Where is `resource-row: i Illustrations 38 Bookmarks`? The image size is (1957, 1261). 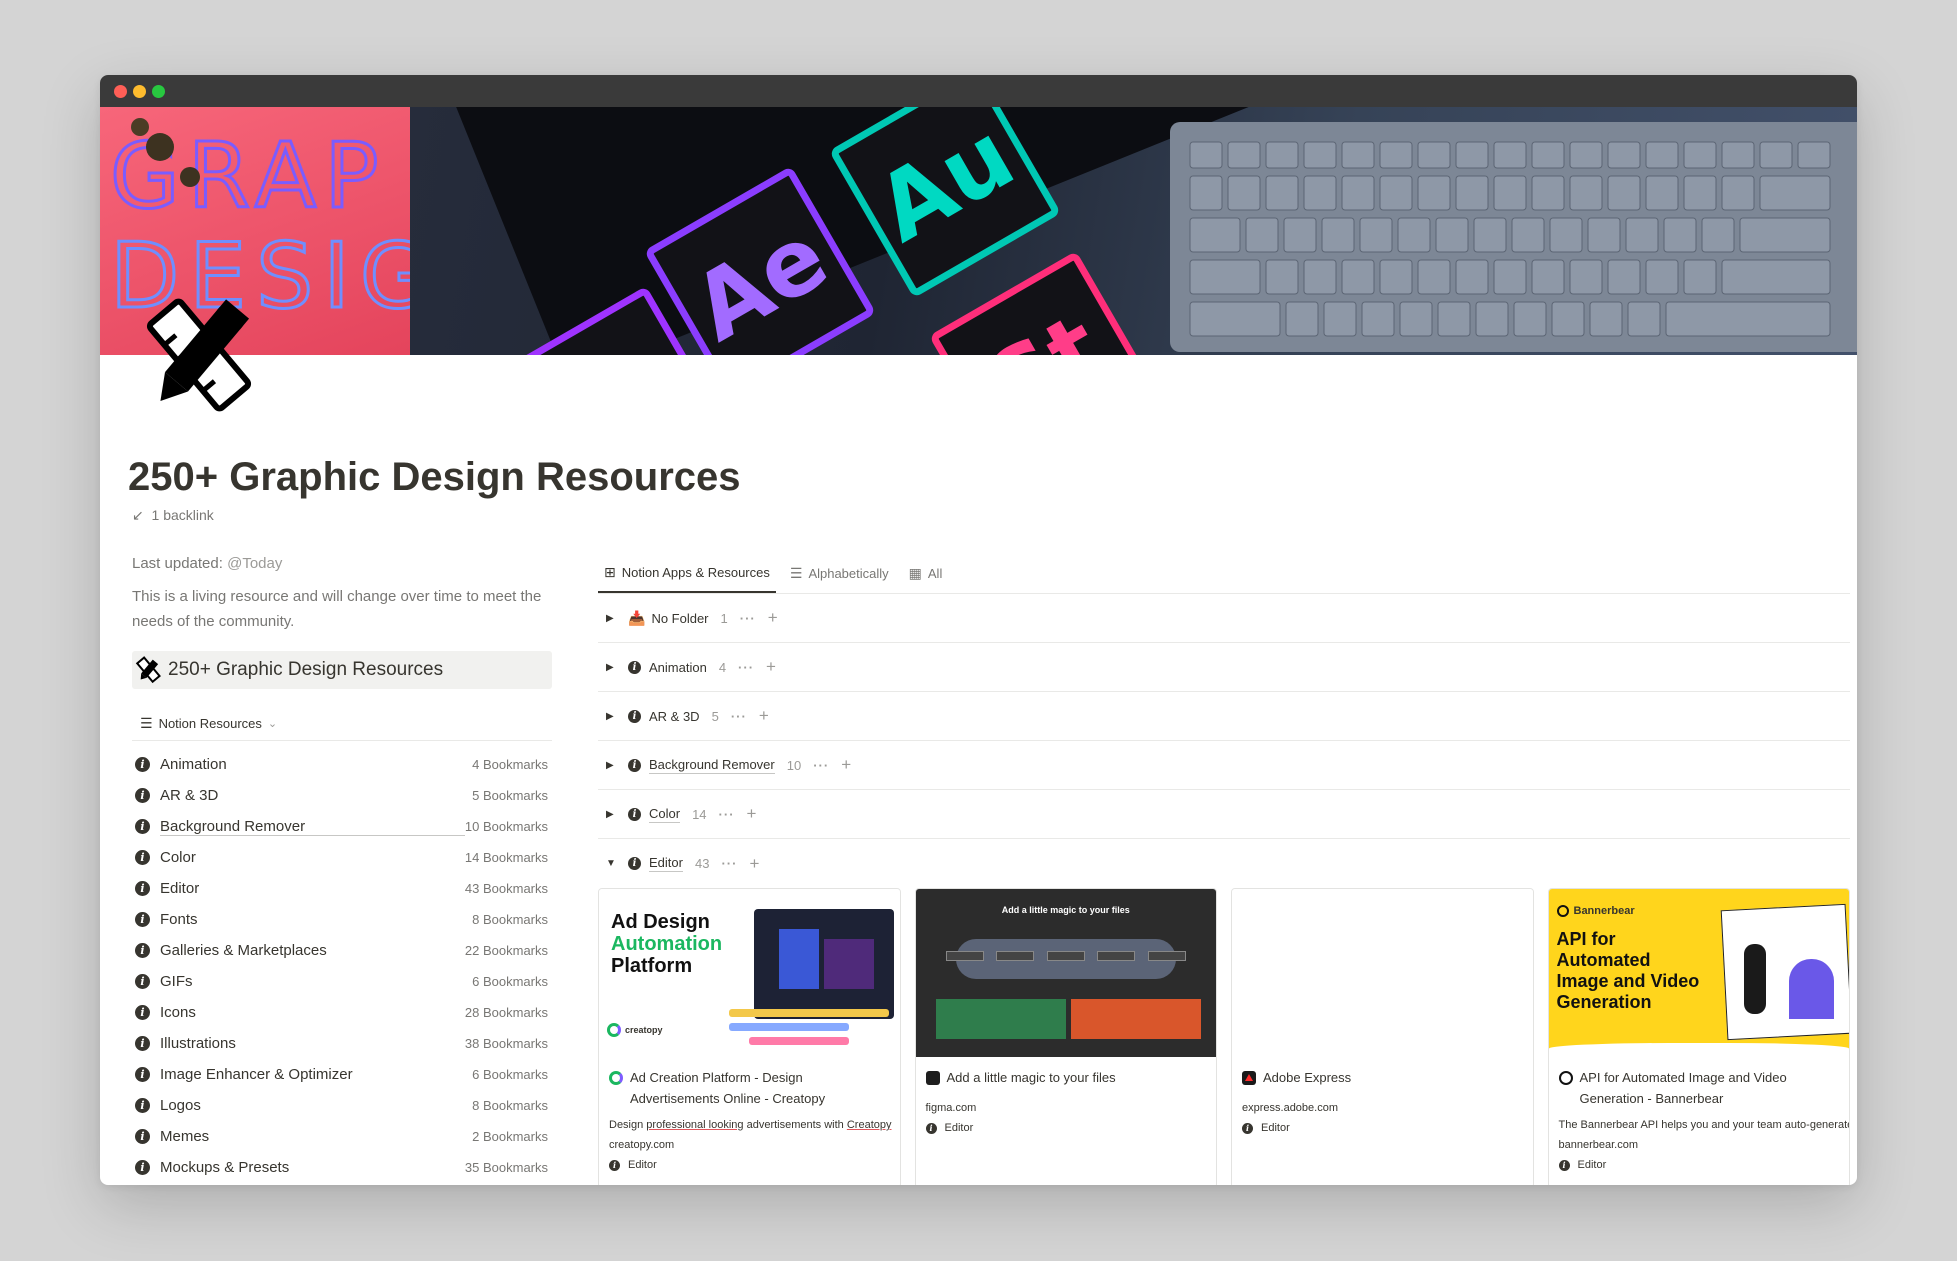 resource-row: i Illustrations 38 Bookmarks is located at coordinates (342, 1043).